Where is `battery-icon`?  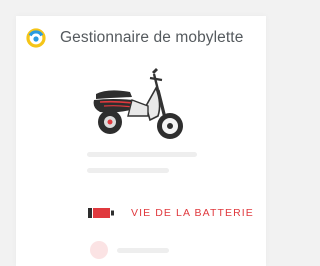 battery-icon is located at coordinates (101, 213).